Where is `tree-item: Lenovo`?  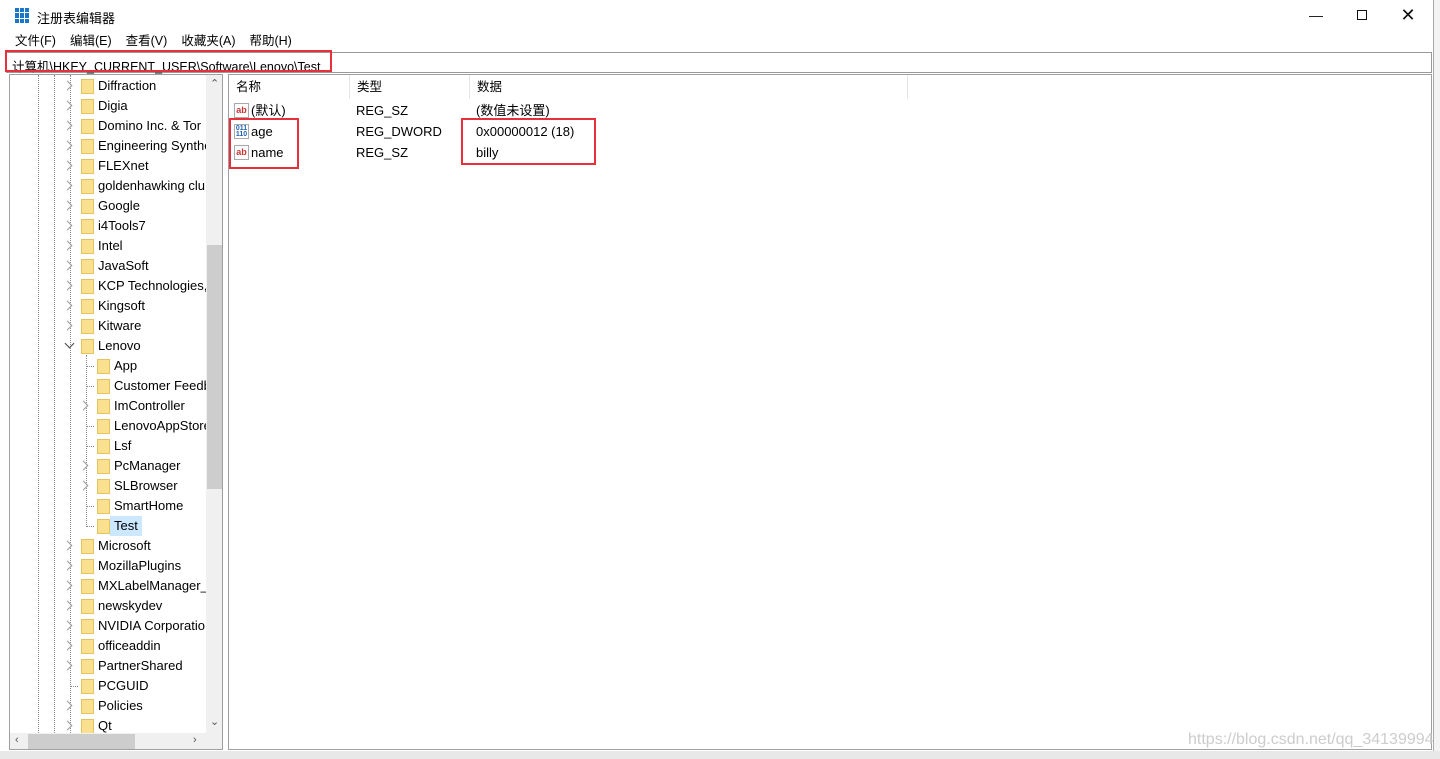
tree-item: Lenovo is located at coordinates (108, 346).